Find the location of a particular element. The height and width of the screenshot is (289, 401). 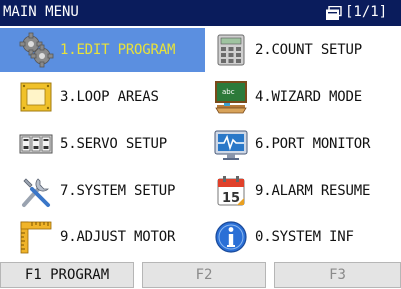

menu-item-edit-program: 1.EDIT PROGRAM is located at coordinates (102, 50).